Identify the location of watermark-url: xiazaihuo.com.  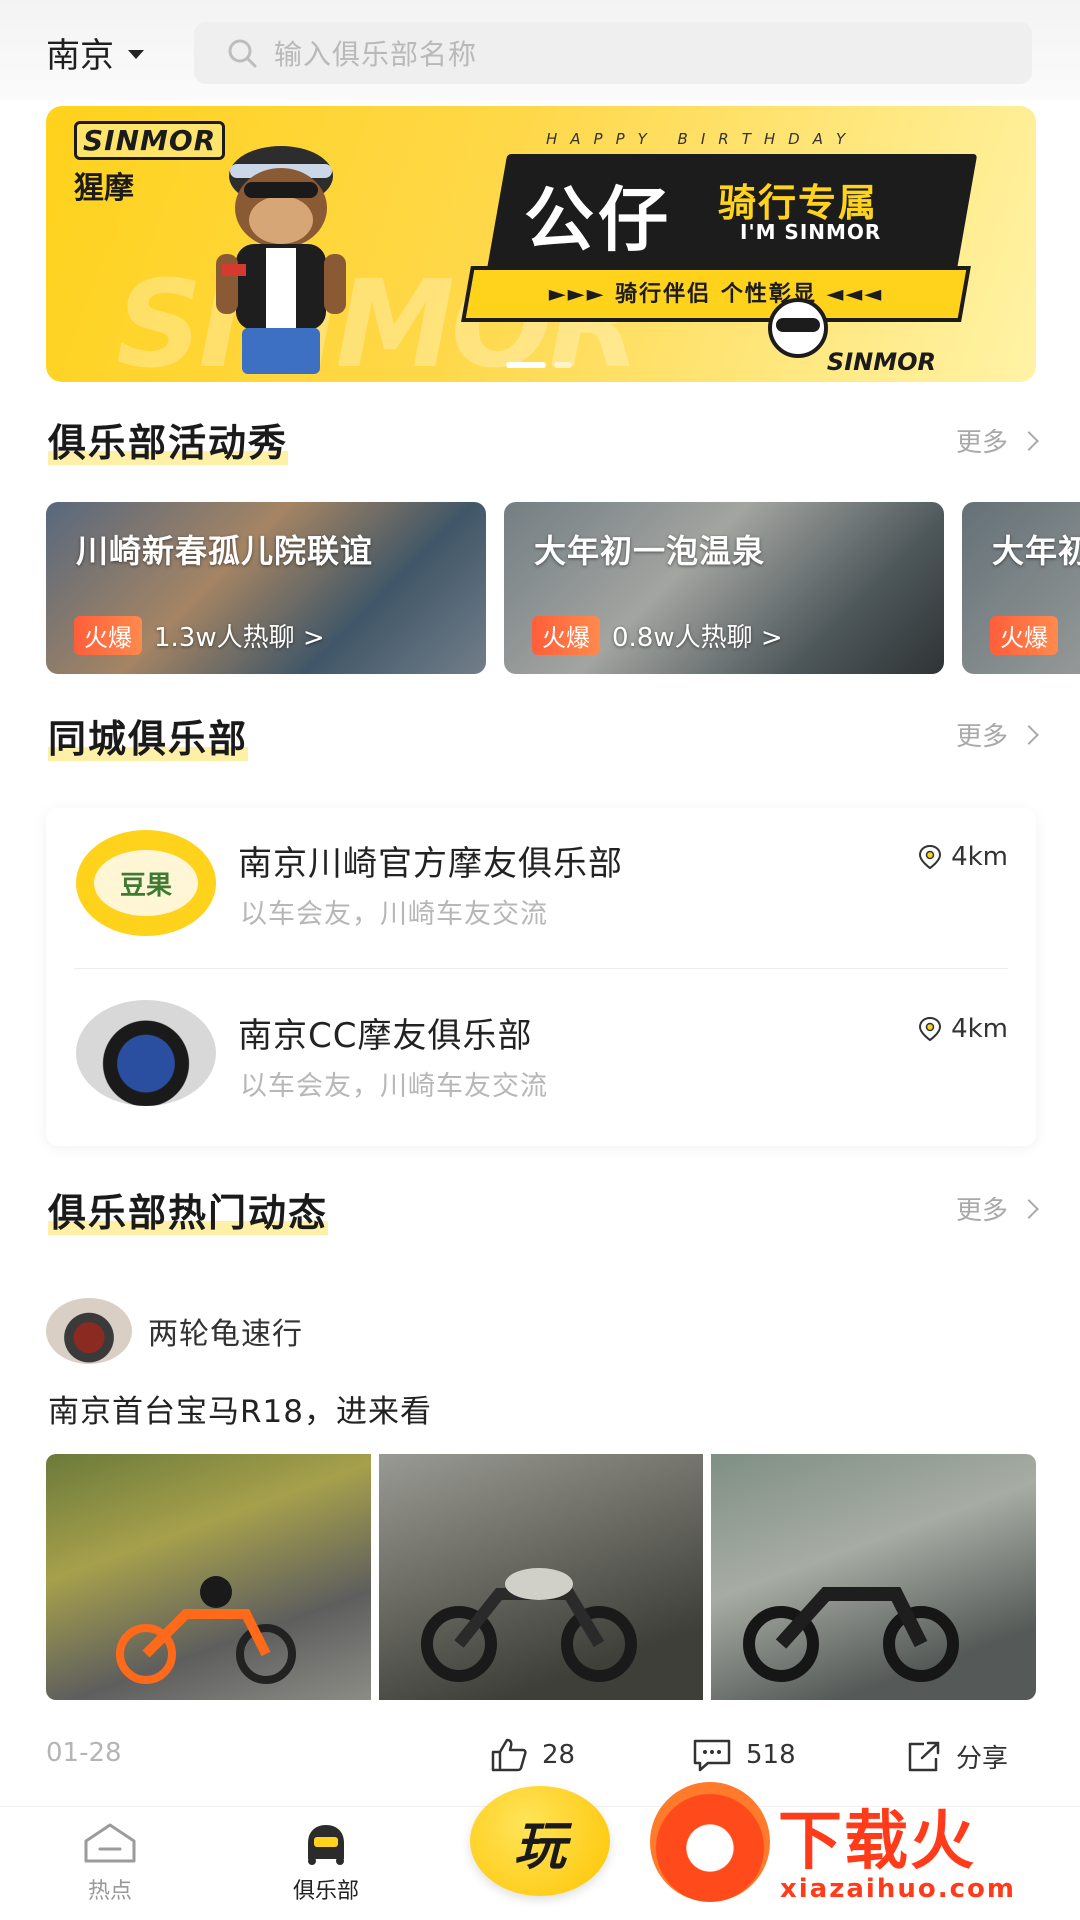
(898, 1889).